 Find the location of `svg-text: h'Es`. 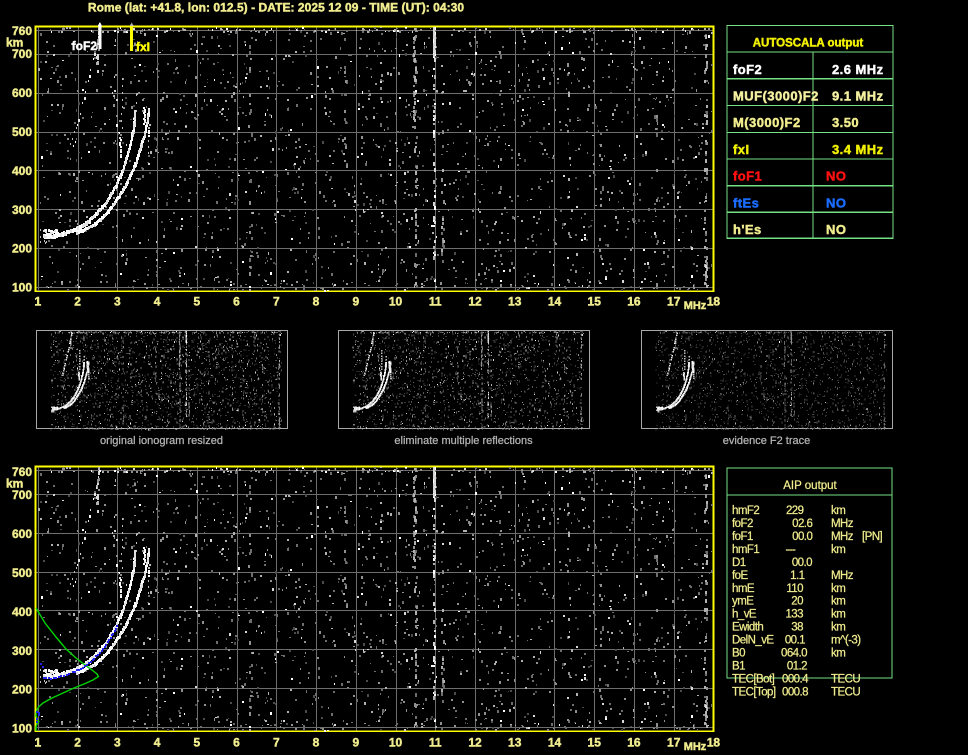

svg-text: h'Es is located at coordinates (747, 229).